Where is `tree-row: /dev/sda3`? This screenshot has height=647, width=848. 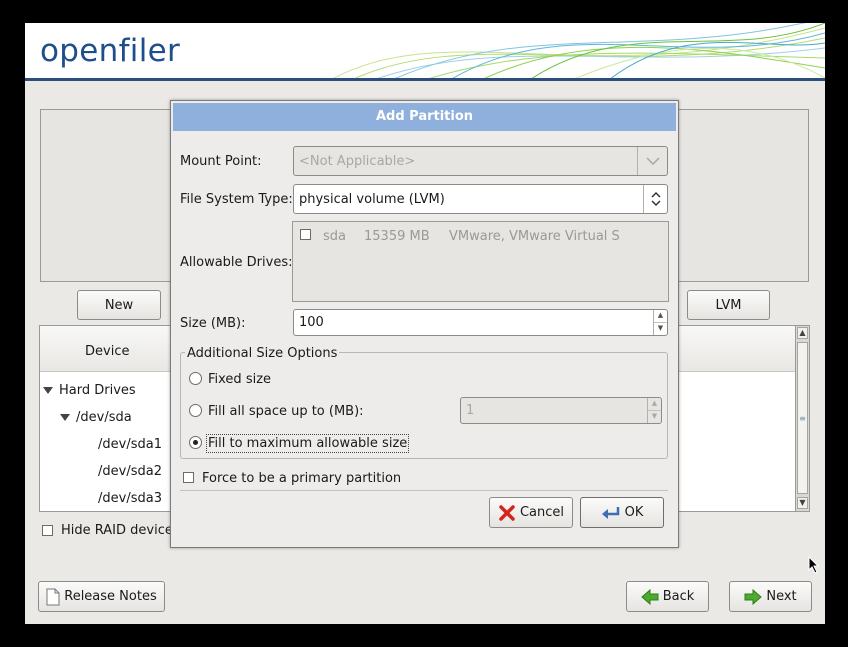
tree-row: /dev/sda3 is located at coordinates (130, 498).